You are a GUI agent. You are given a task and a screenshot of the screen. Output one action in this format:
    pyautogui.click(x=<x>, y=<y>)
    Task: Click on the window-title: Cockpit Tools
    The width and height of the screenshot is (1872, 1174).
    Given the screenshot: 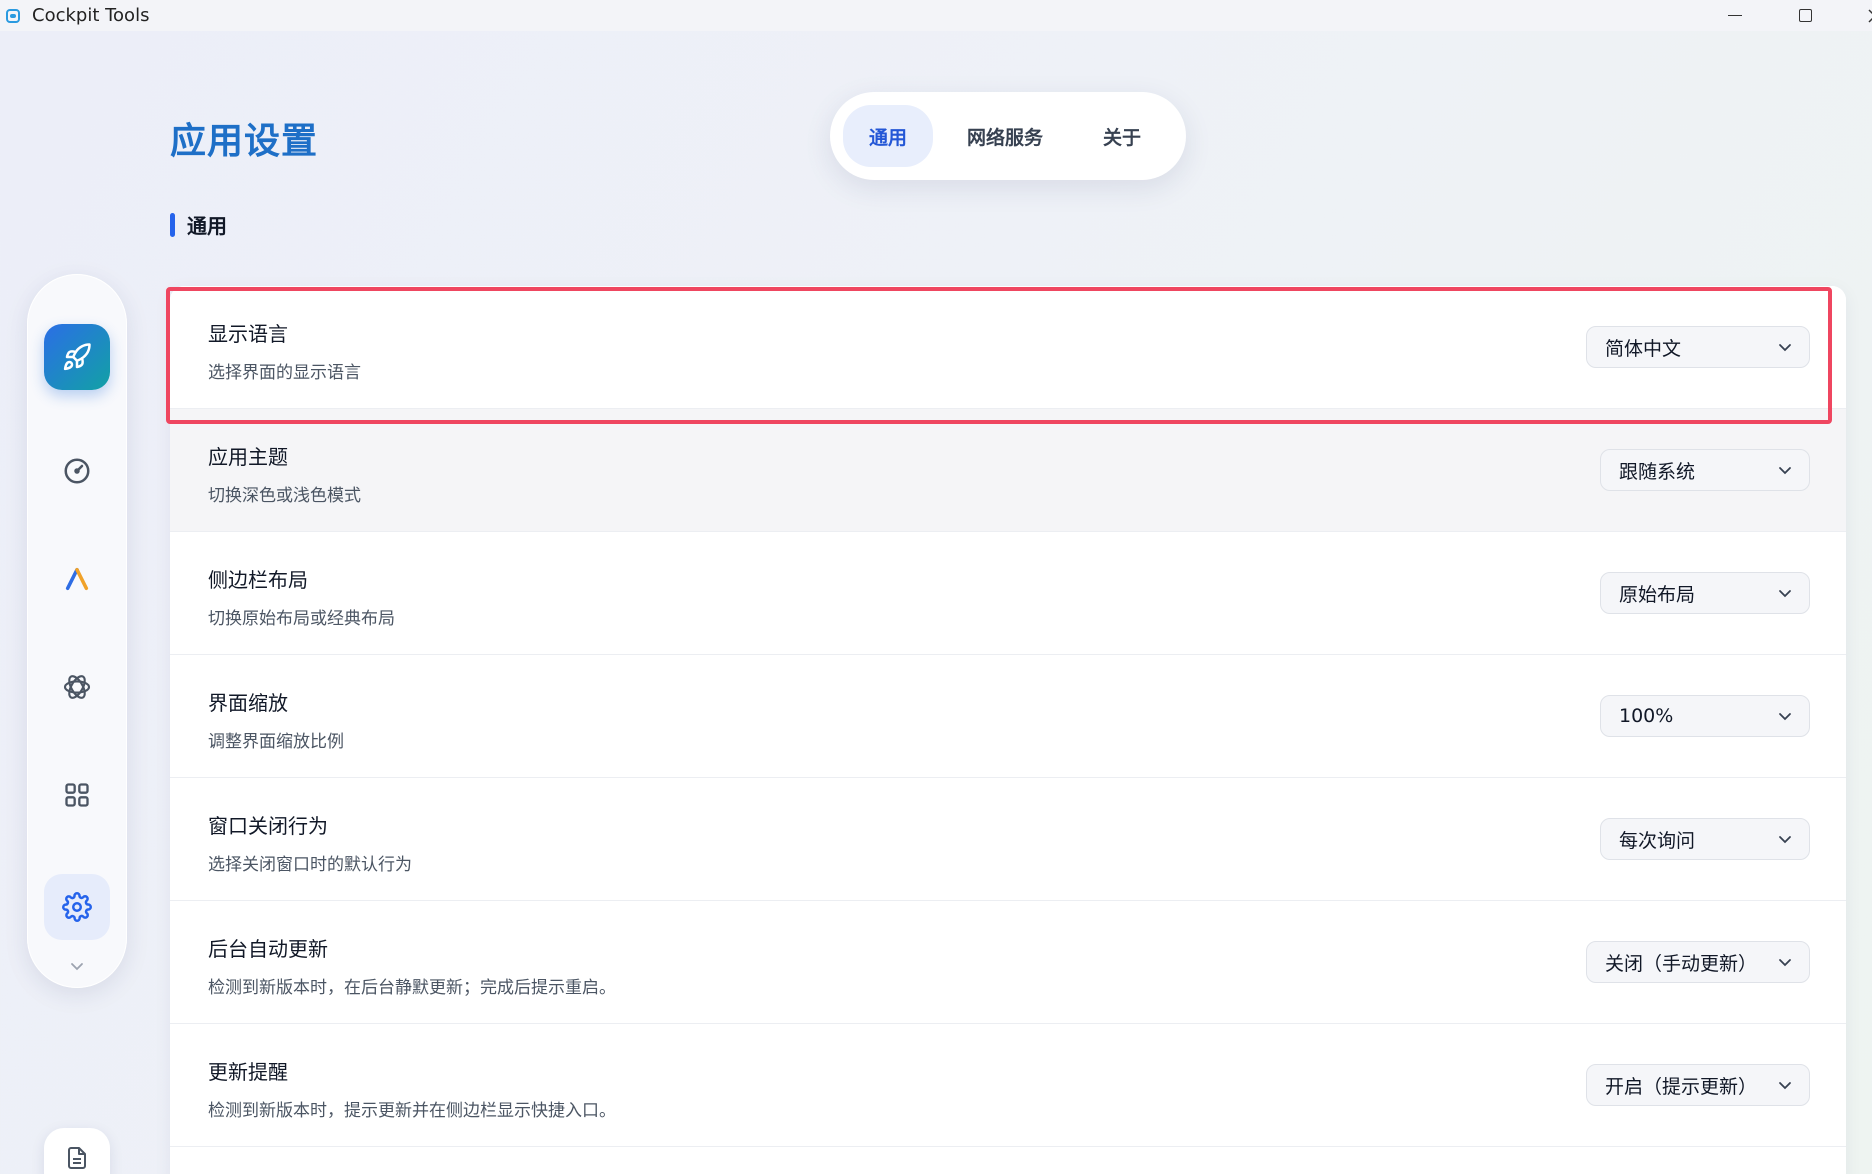 What is the action you would take?
    pyautogui.click(x=91, y=15)
    